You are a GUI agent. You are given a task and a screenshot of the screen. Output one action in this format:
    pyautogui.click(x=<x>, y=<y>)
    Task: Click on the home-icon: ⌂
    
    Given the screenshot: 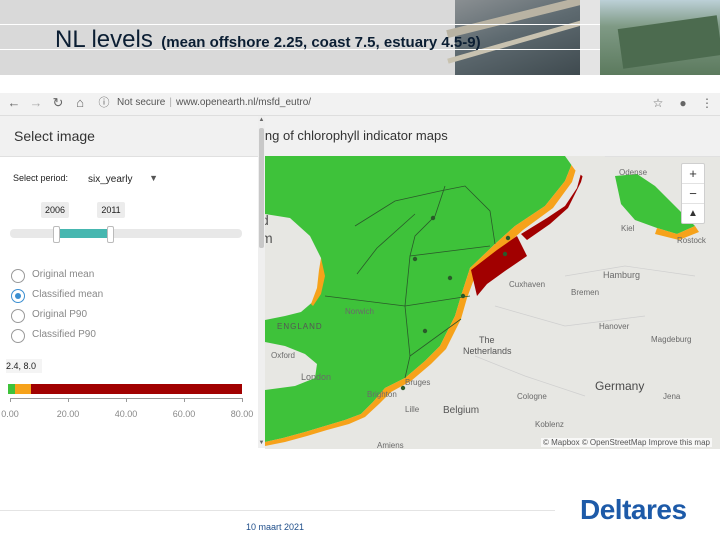 What is the action you would take?
    pyautogui.click(x=80, y=103)
    